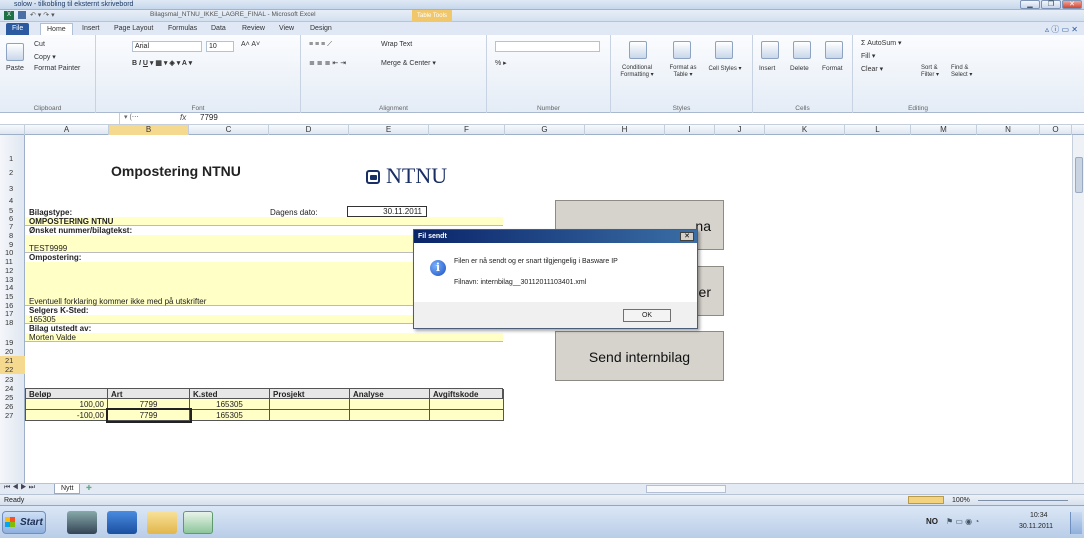 The image size is (1084, 538). Describe the element at coordinates (67, 415) in the screenshot. I see `table-cell: -100,00` at that location.